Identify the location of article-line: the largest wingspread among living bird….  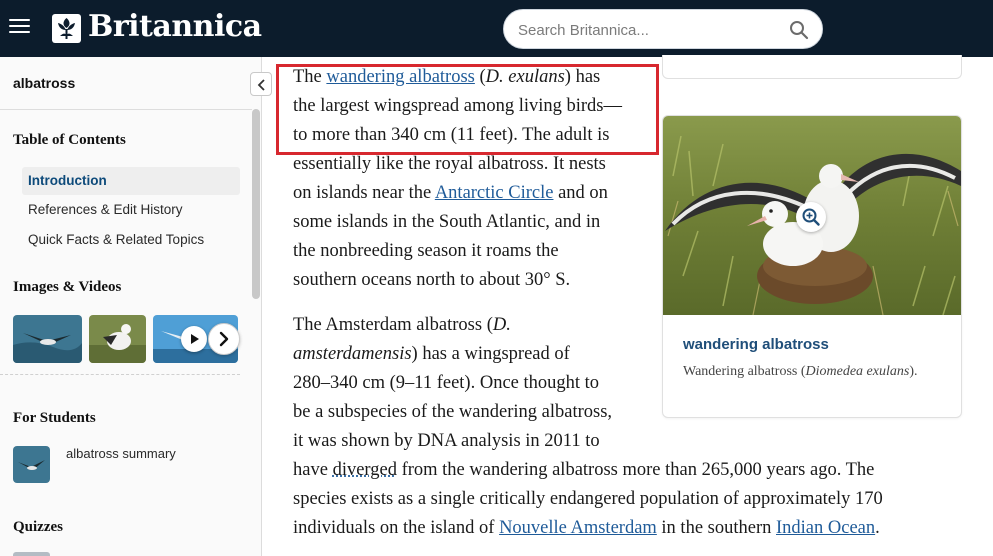
(458, 106).